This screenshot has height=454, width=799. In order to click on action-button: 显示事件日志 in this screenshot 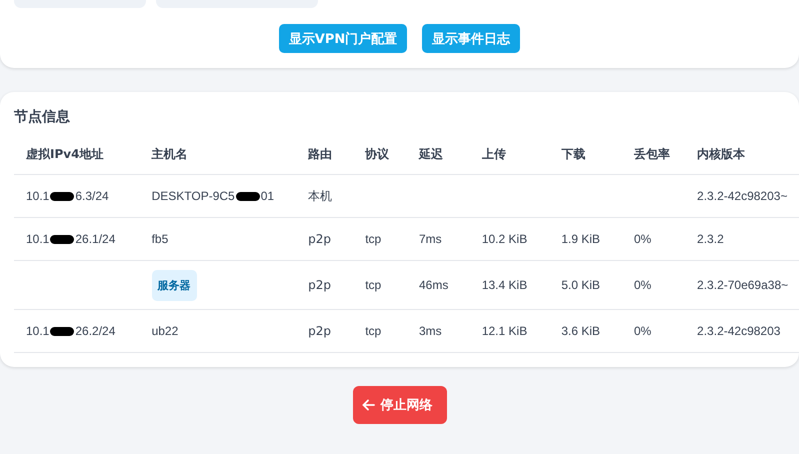, I will do `click(471, 38)`.